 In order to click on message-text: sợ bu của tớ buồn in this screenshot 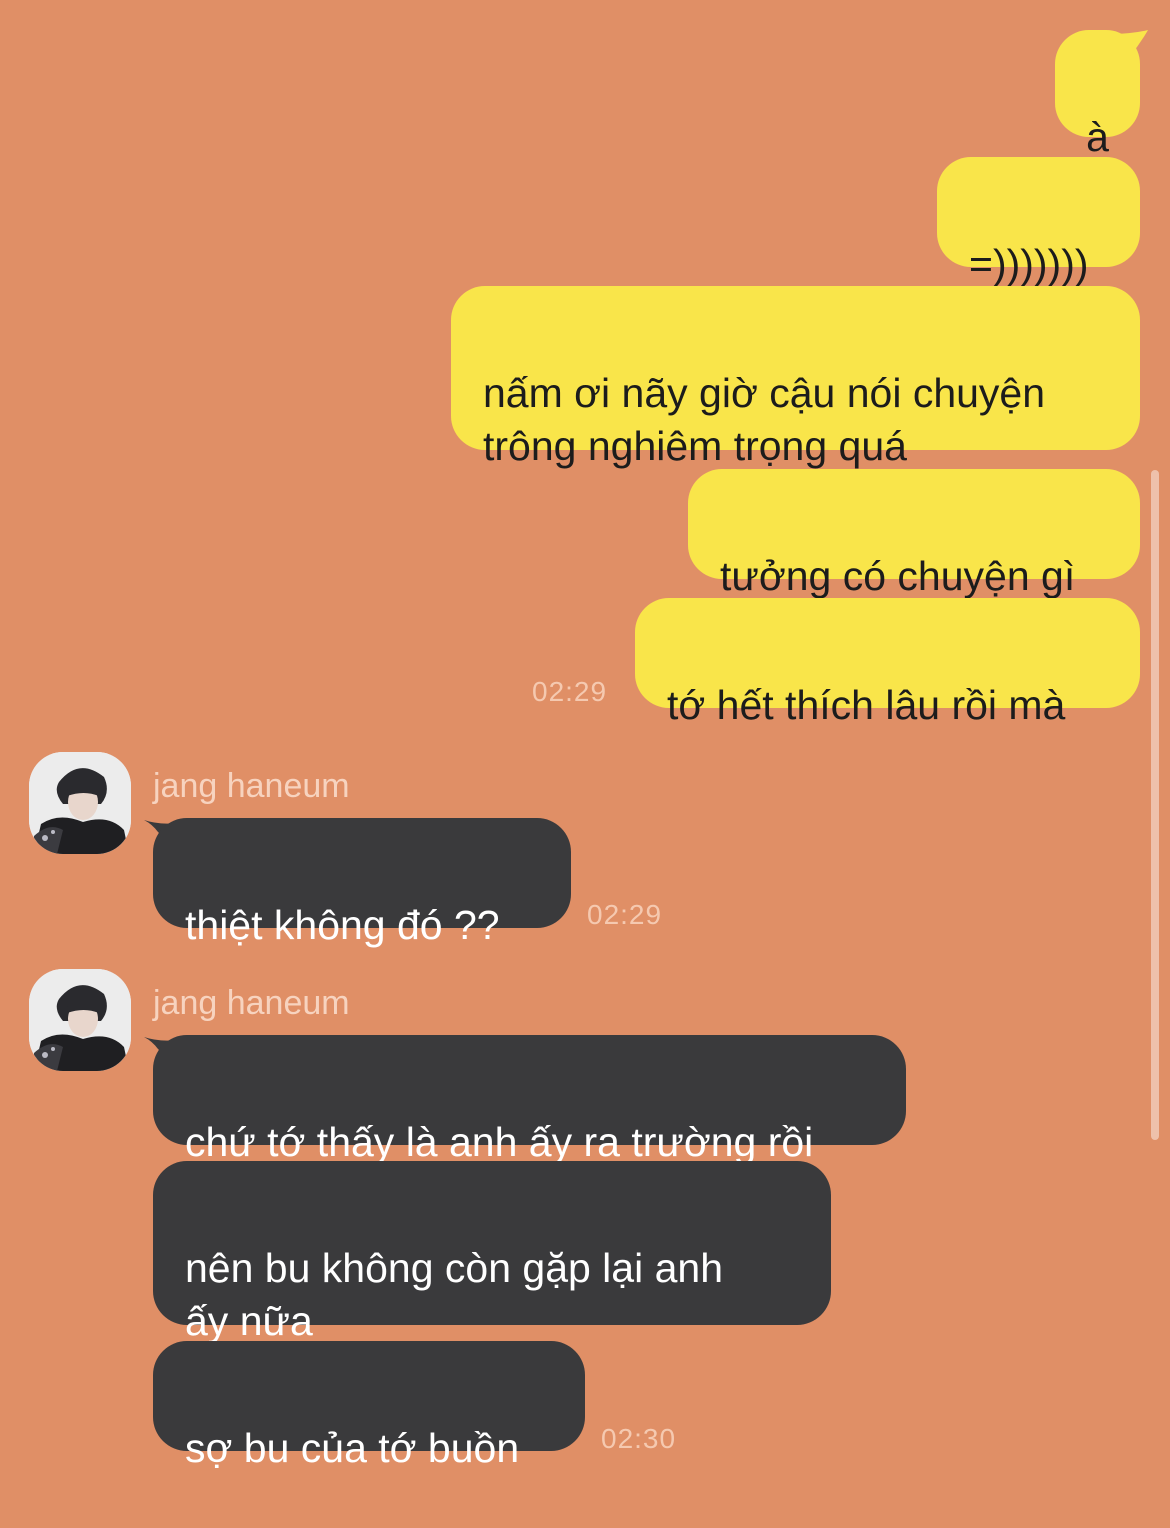, I will do `click(352, 1448)`.